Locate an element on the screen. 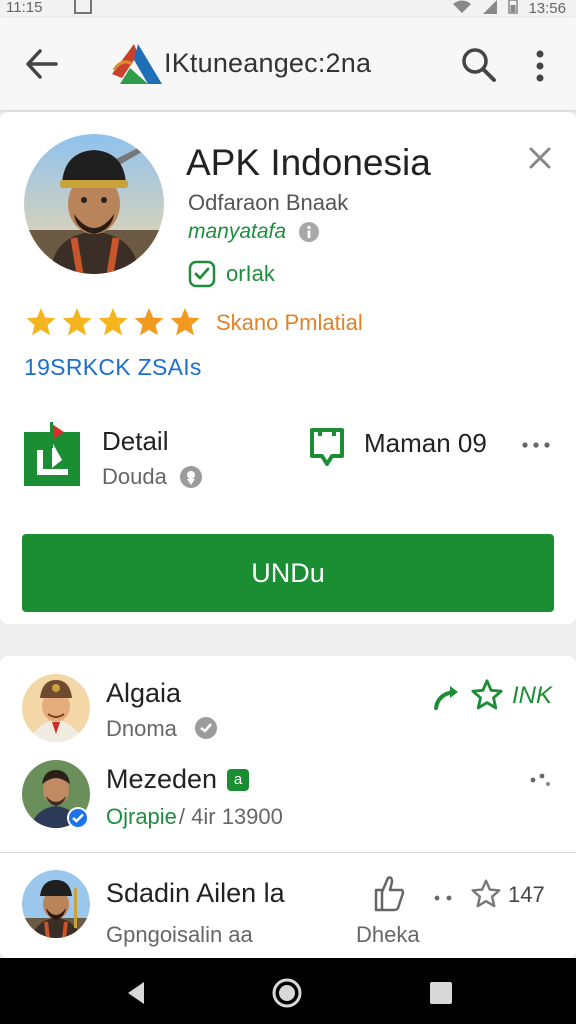 This screenshot has width=576, height=1024. reviewer-sub: Dnoma is located at coordinates (141, 728).